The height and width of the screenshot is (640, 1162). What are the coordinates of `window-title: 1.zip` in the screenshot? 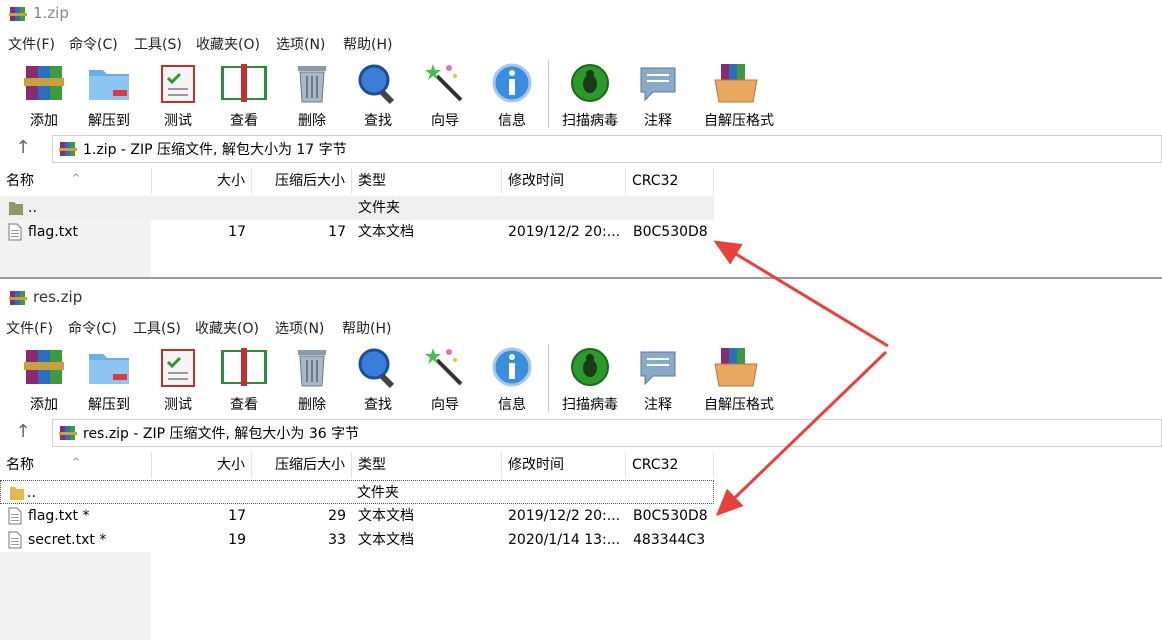 It's located at (51, 13).